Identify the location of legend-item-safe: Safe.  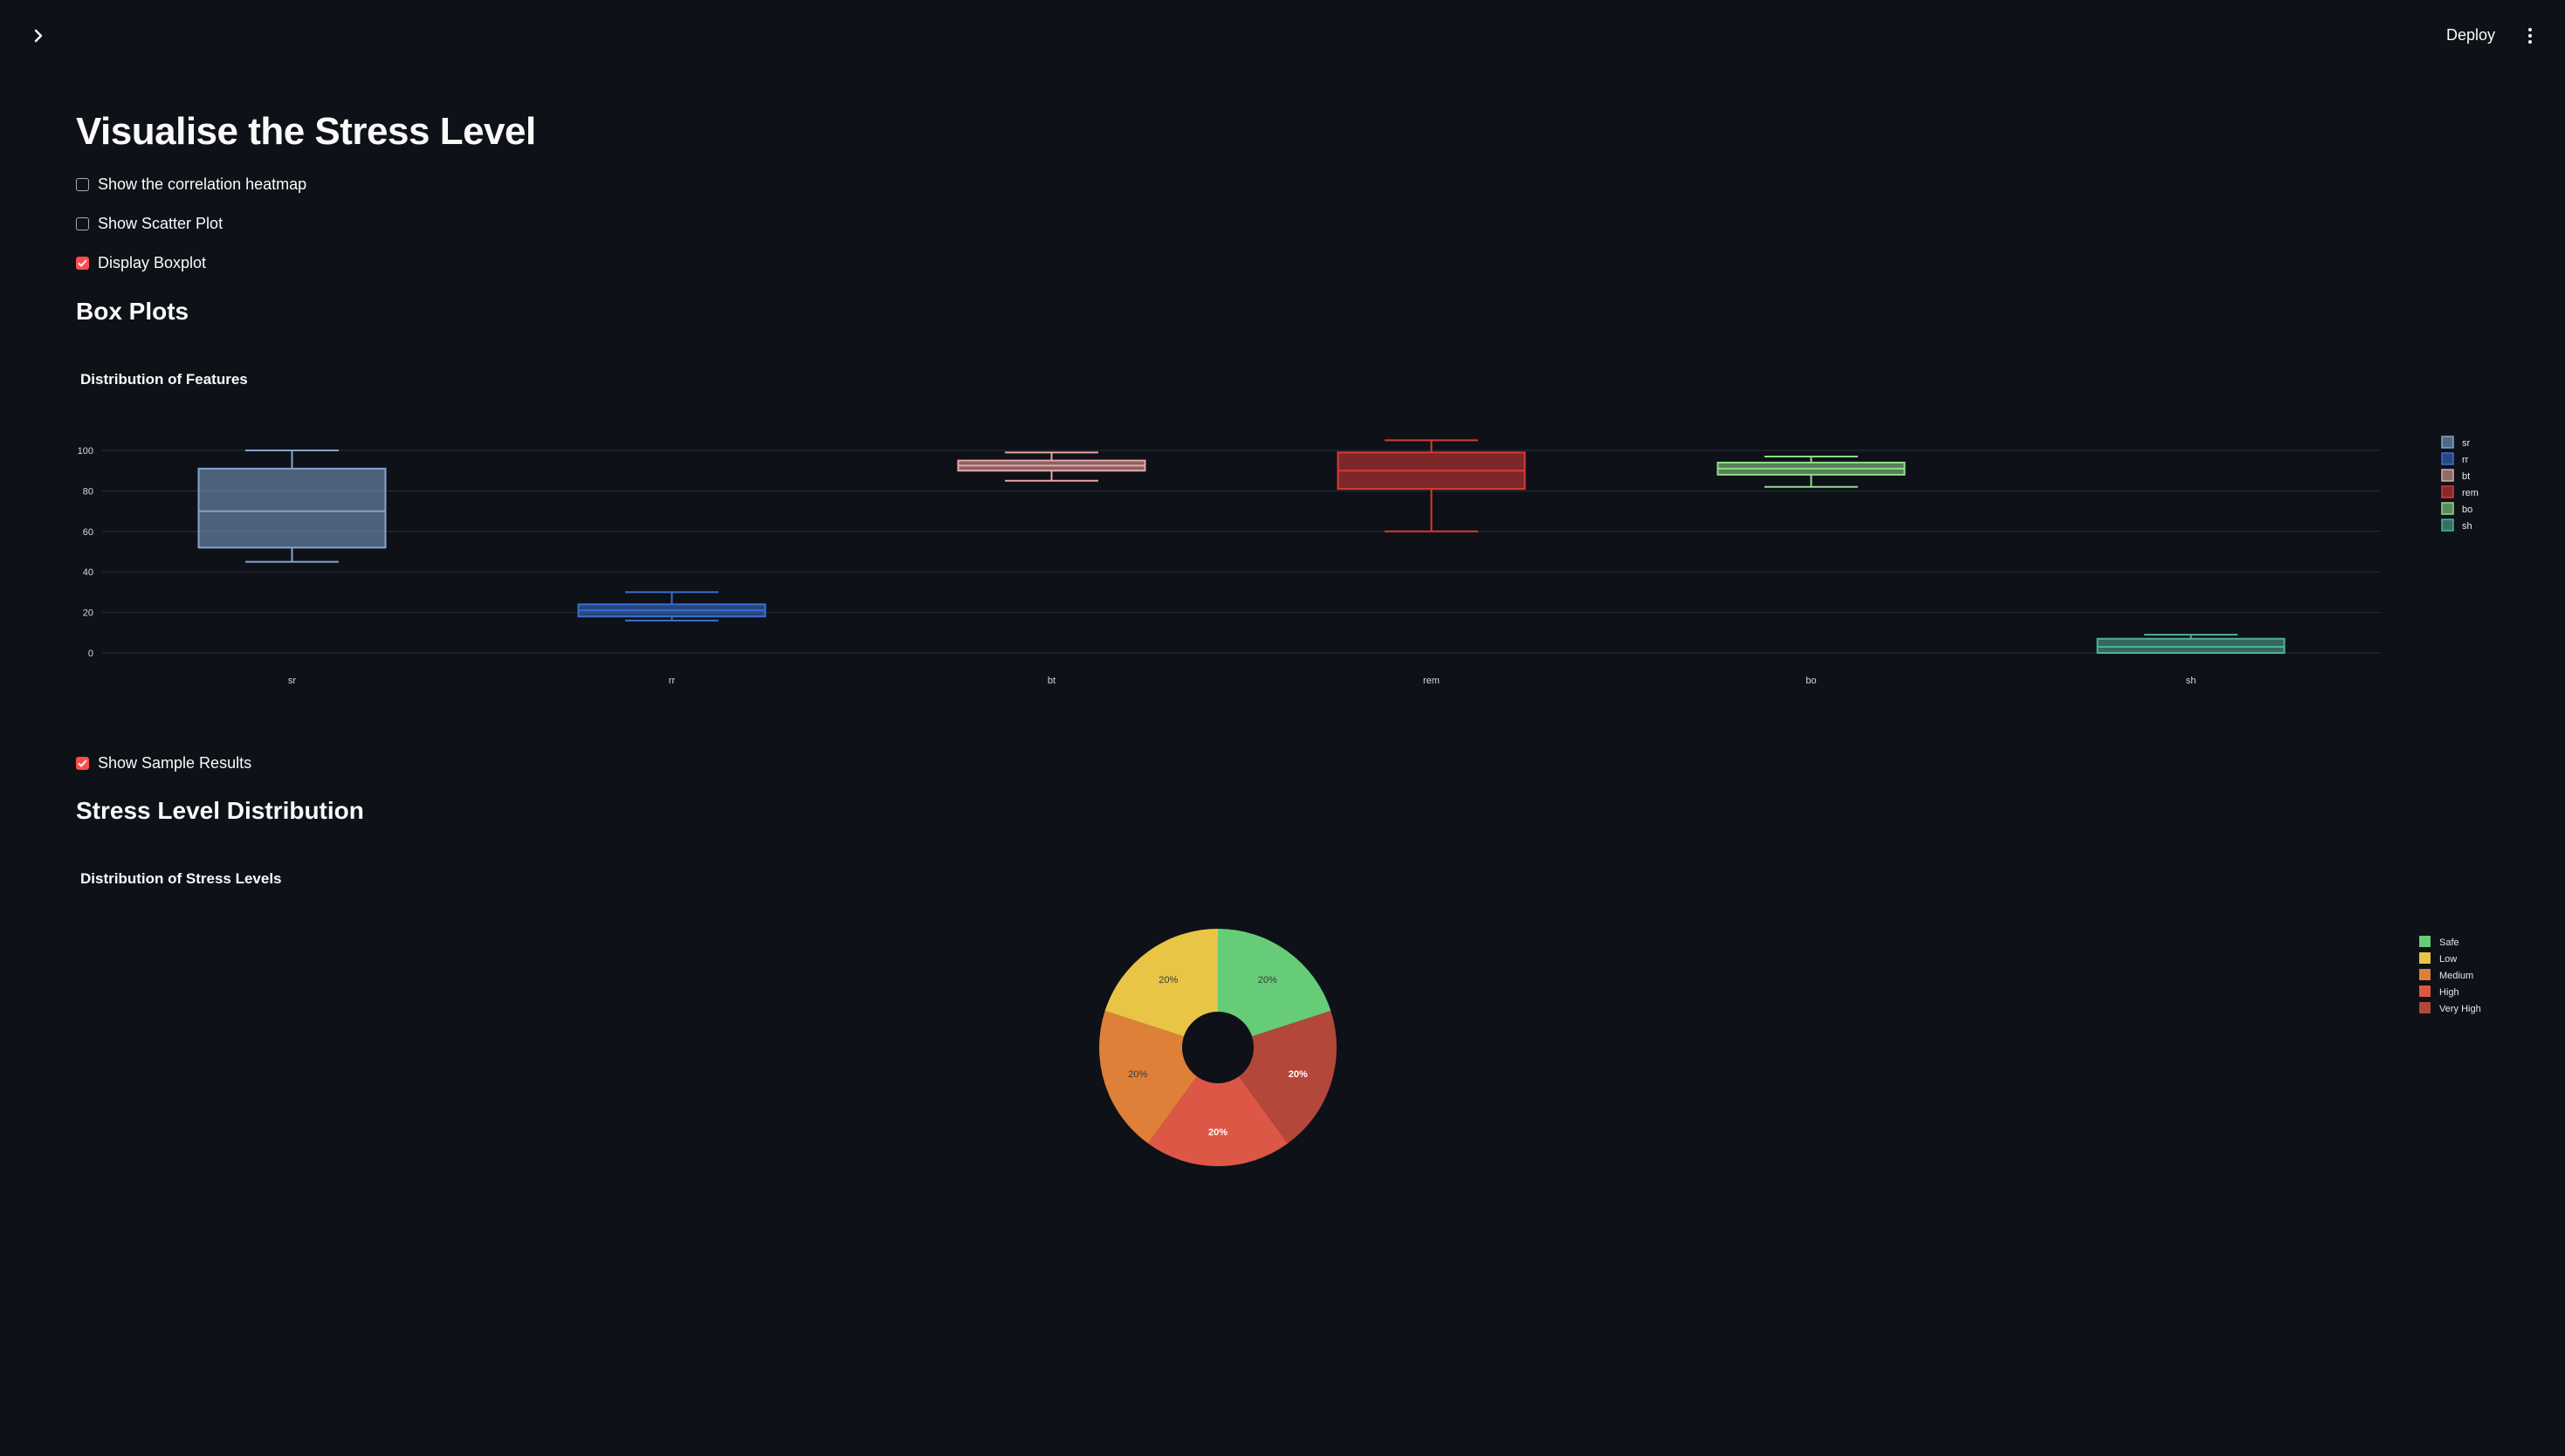
(2439, 942).